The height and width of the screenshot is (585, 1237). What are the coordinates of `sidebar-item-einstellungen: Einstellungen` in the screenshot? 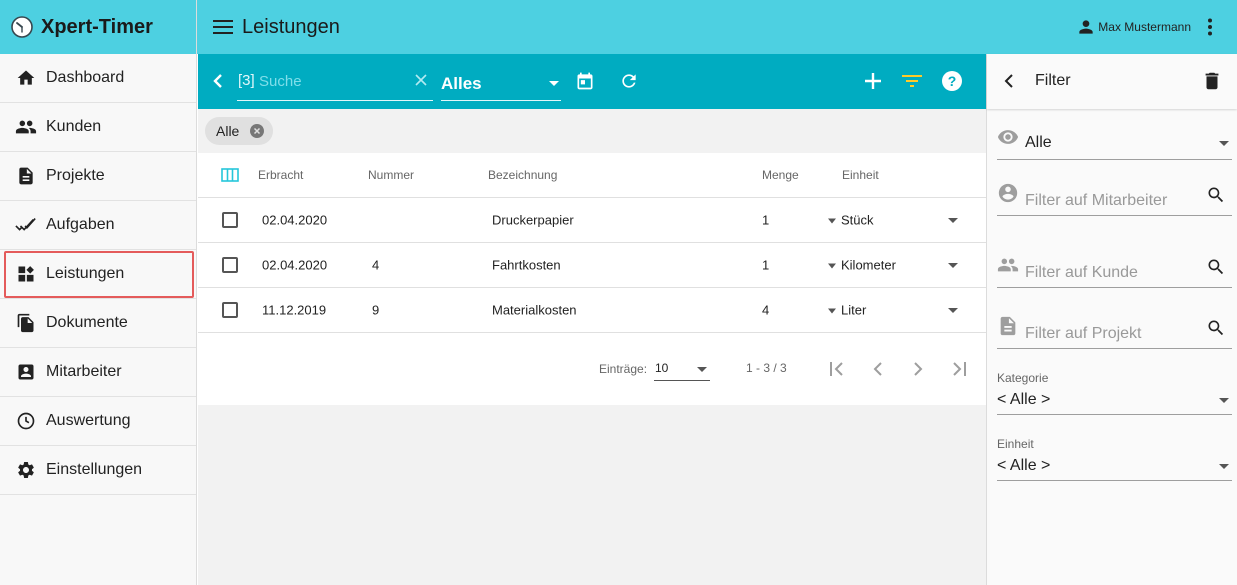 It's located at (98, 470).